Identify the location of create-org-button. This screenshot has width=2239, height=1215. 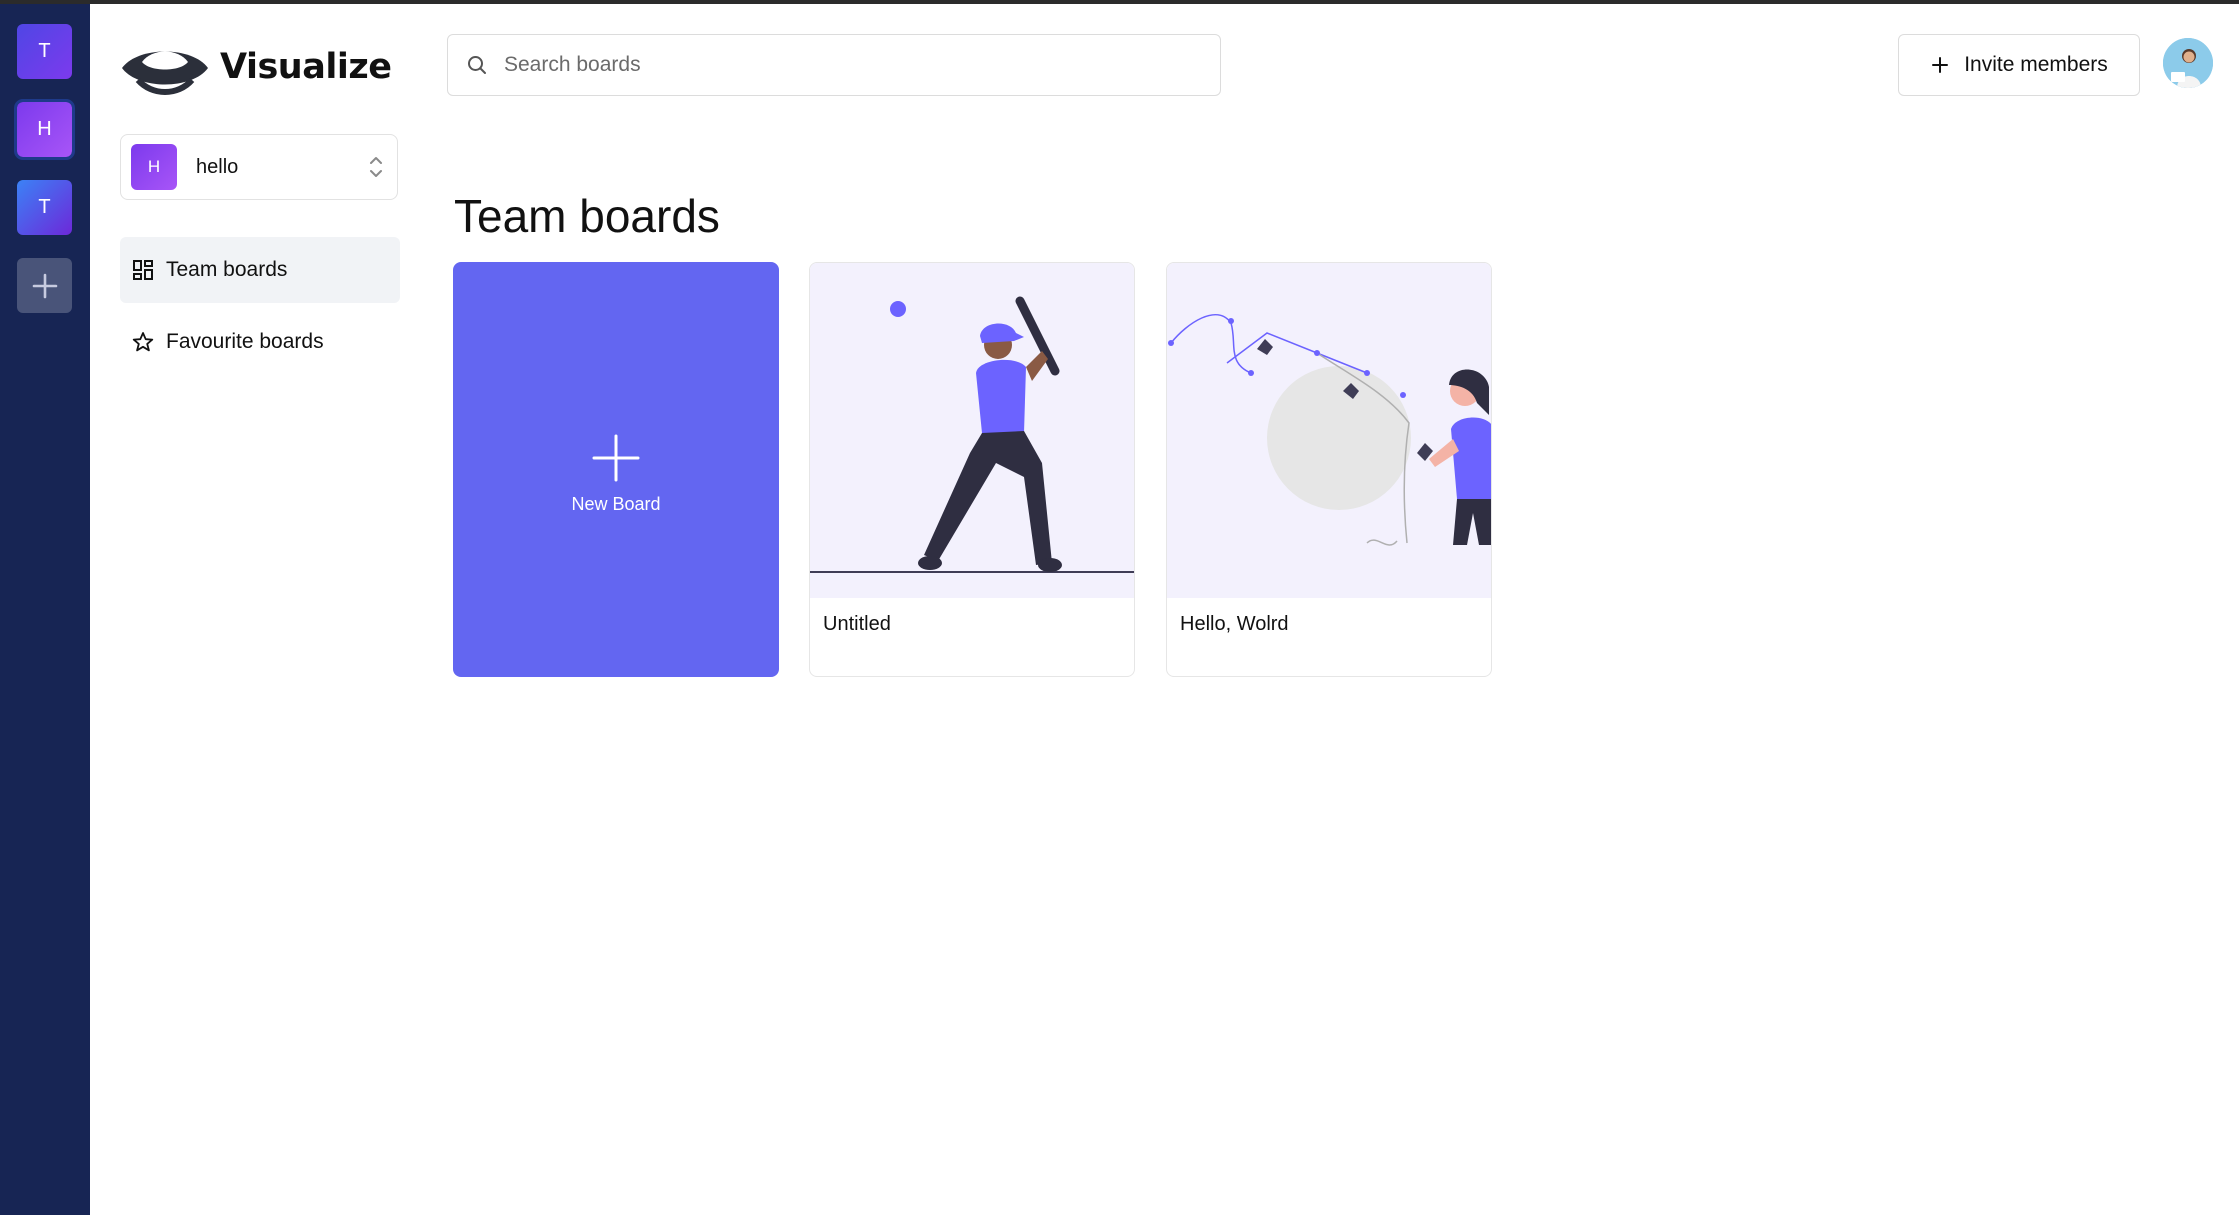
(44, 285).